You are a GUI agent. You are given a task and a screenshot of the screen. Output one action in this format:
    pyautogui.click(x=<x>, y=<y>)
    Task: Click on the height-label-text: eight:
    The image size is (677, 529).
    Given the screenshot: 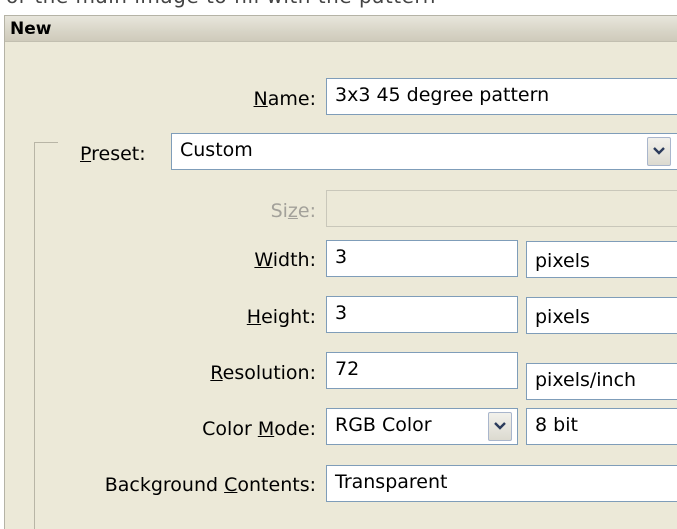 What is the action you would take?
    pyautogui.click(x=288, y=317)
    